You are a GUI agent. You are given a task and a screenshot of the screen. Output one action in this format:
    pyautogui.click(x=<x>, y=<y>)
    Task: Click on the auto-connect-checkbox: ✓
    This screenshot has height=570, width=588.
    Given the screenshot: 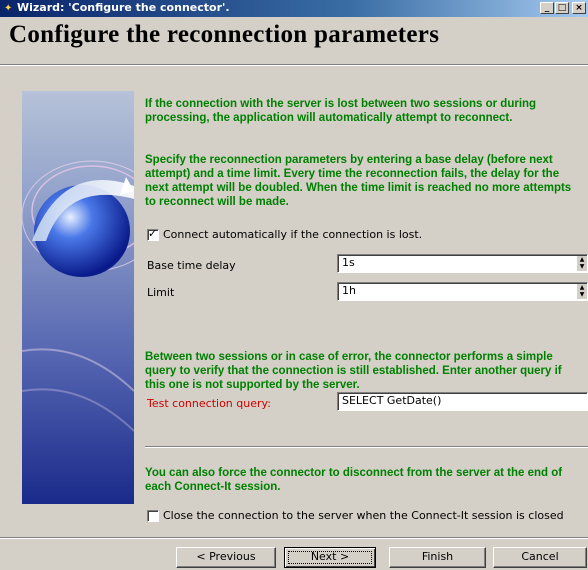 What is the action you would take?
    pyautogui.click(x=153, y=234)
    